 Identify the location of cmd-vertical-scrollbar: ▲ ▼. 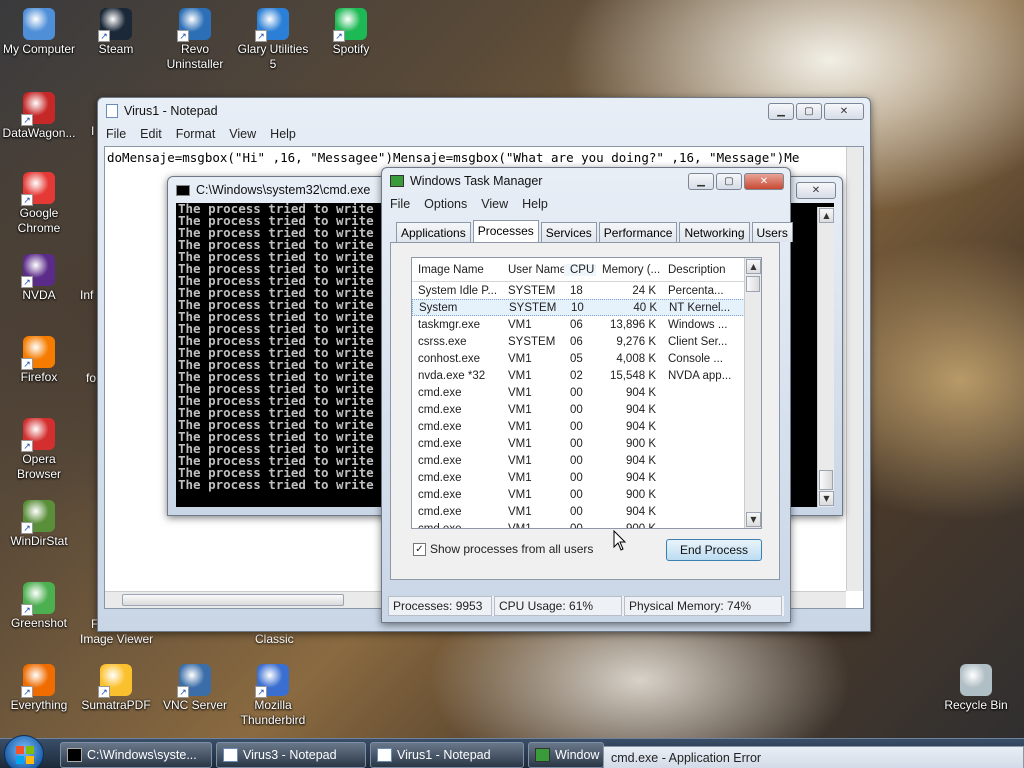
(825, 357).